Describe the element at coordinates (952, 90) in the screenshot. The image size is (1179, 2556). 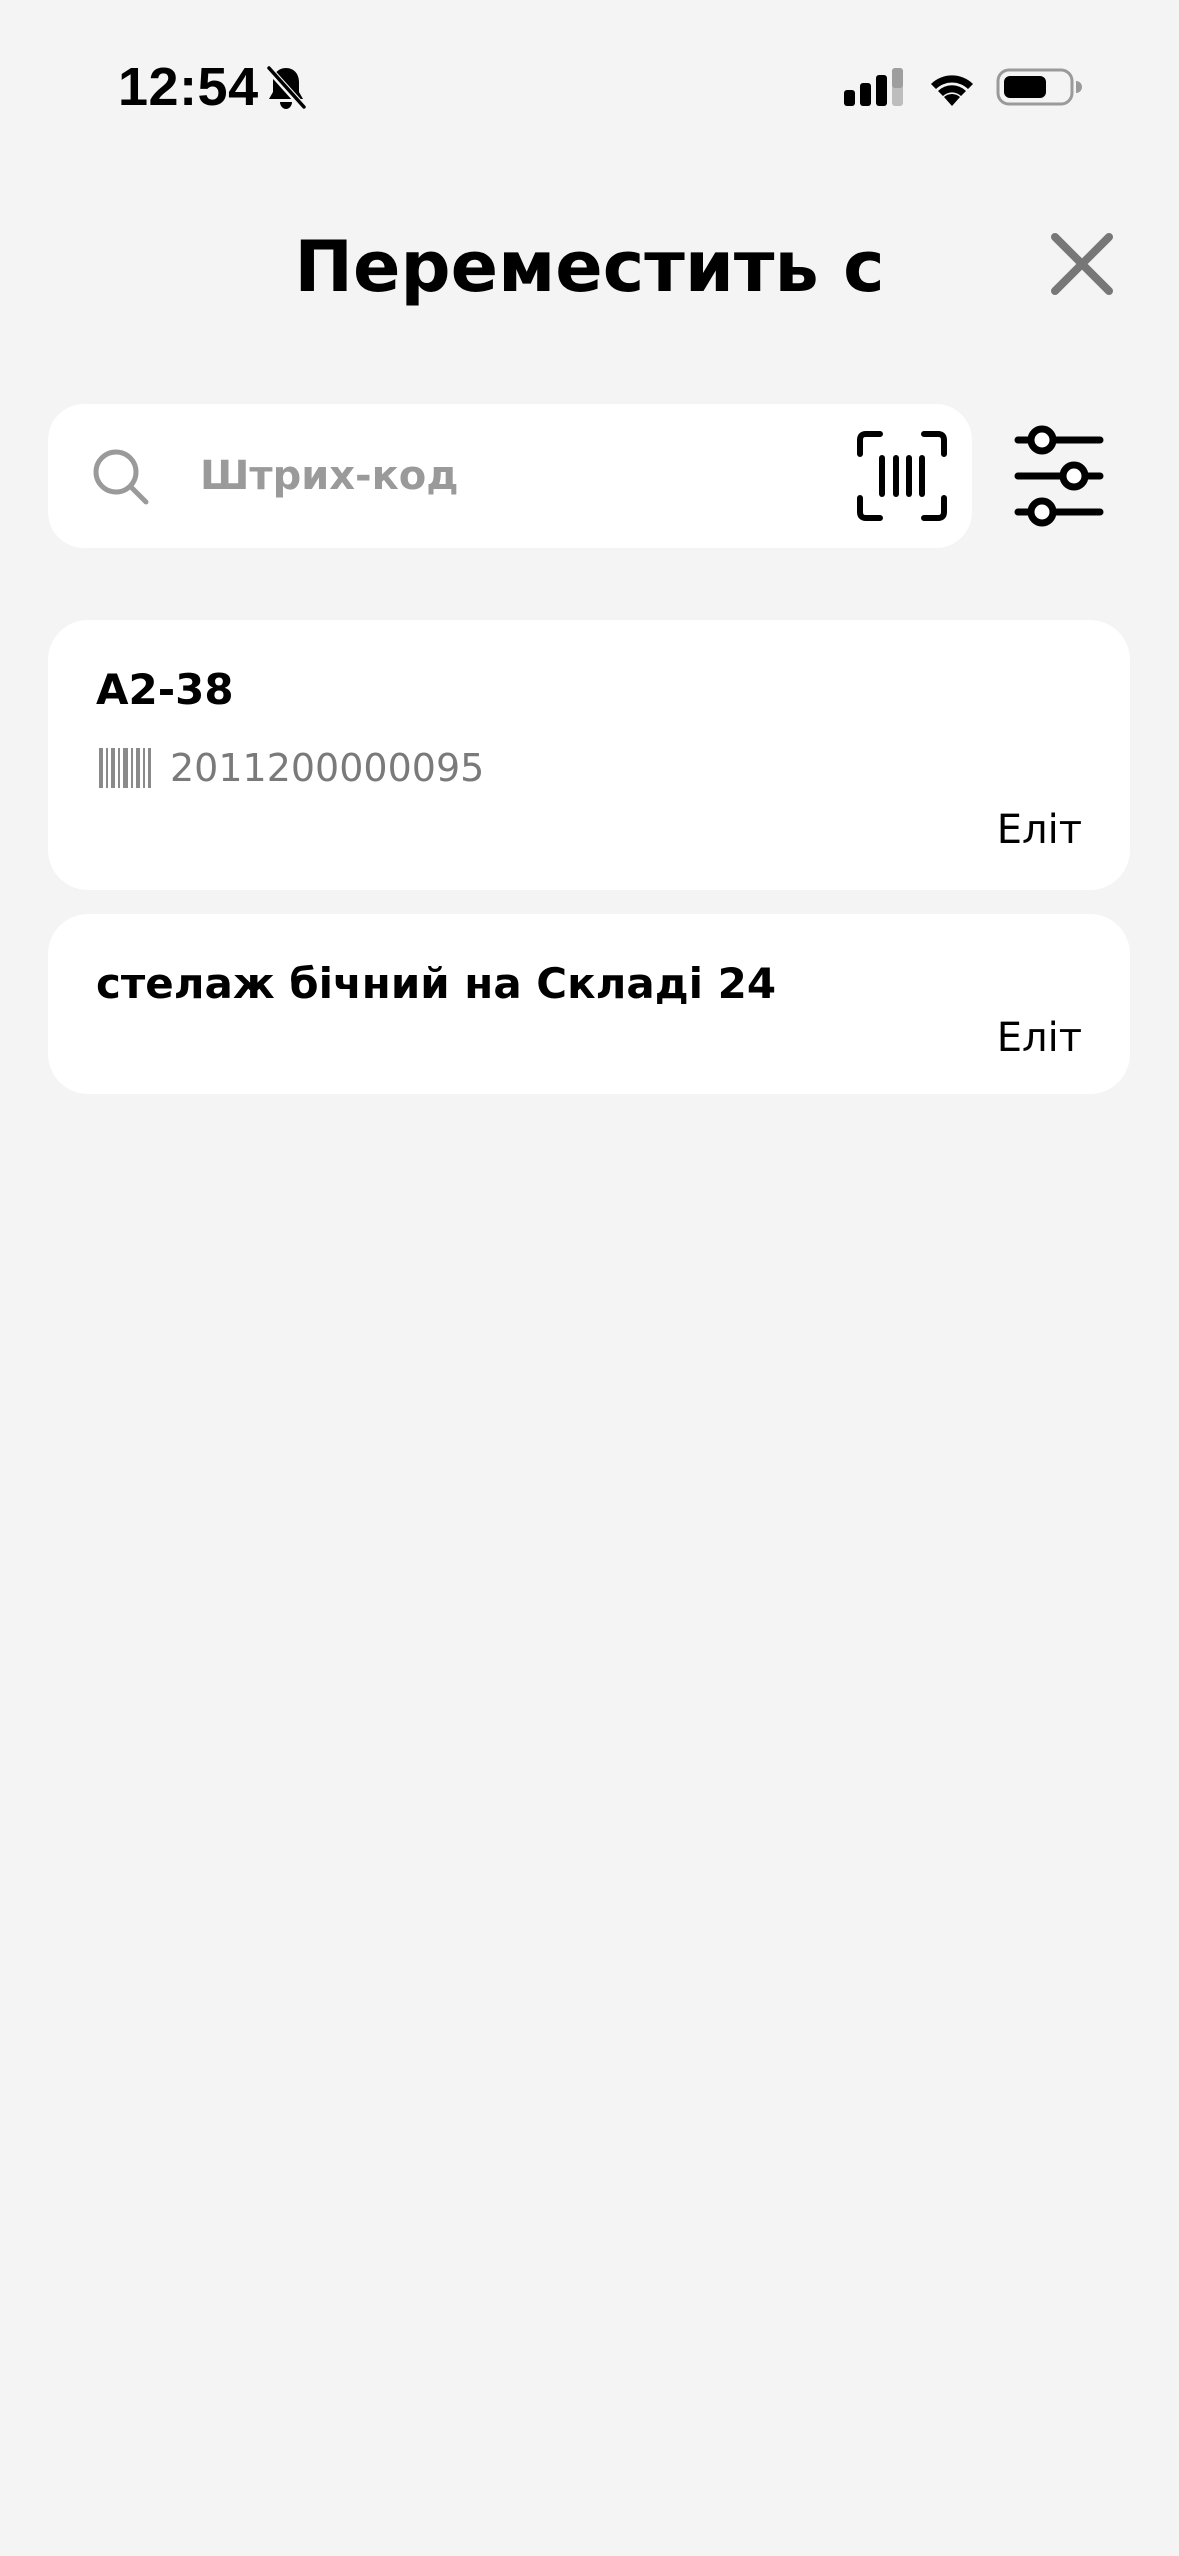
I see `wifi-icon` at that location.